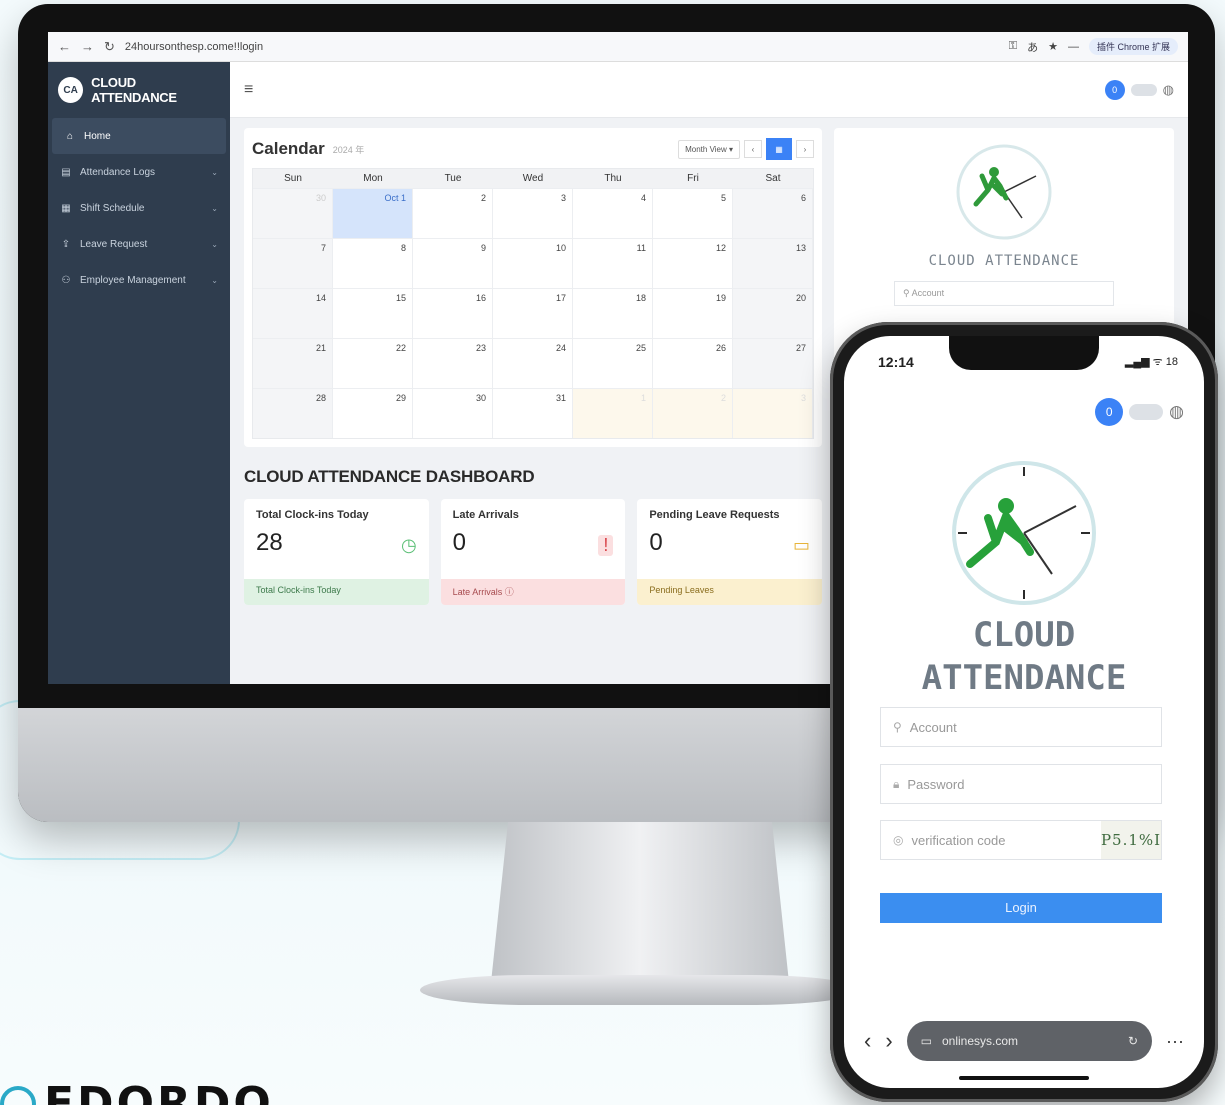  What do you see at coordinates (613, 213) in the screenshot?
I see `calendar-day-cell: 4` at bounding box center [613, 213].